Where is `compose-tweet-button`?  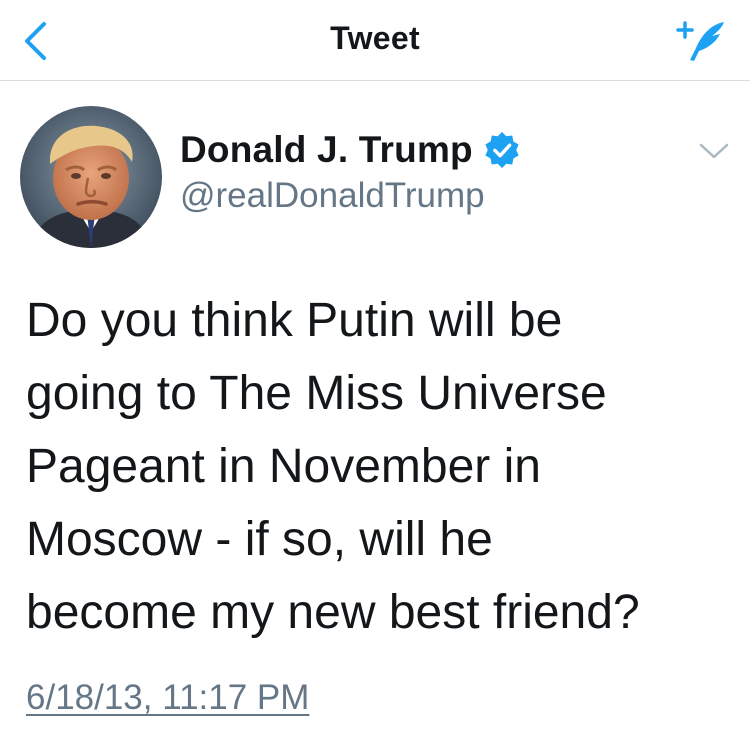
compose-tweet-button is located at coordinates (704, 40).